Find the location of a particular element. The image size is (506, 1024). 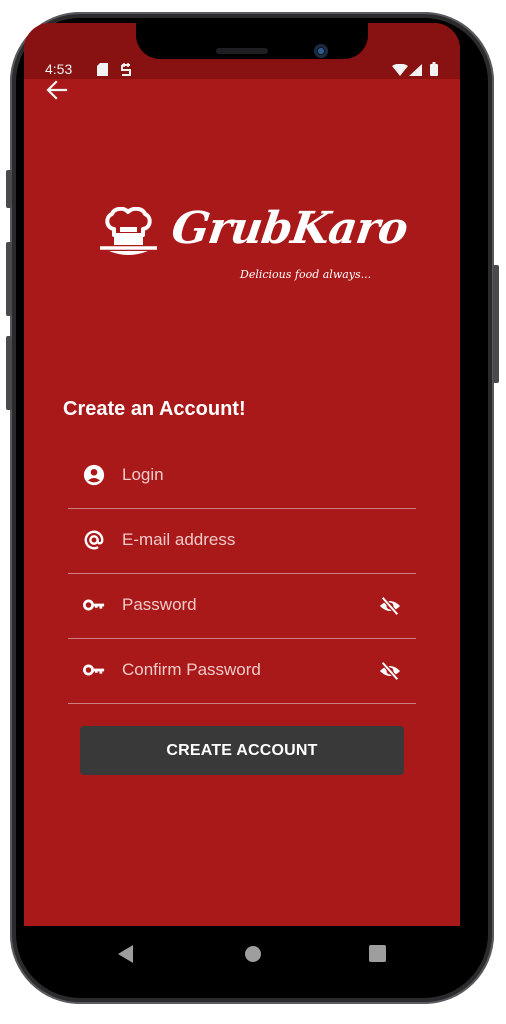

signal-icon is located at coordinates (415, 70).